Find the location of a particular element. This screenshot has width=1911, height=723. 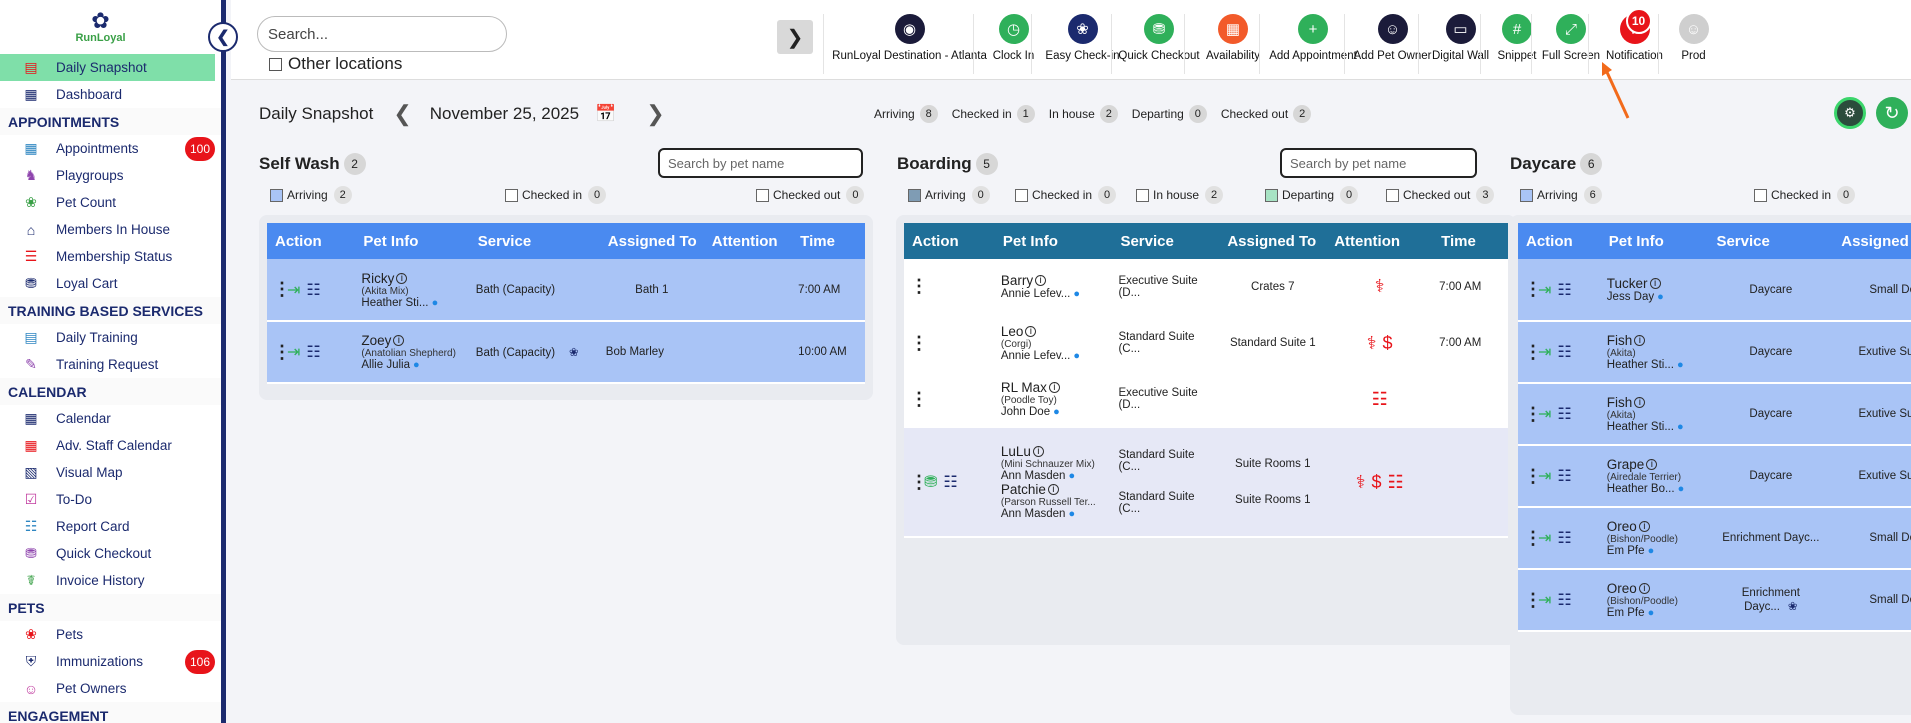

selfwash-filter-checked-in: Checked in 0 is located at coordinates (556, 195).